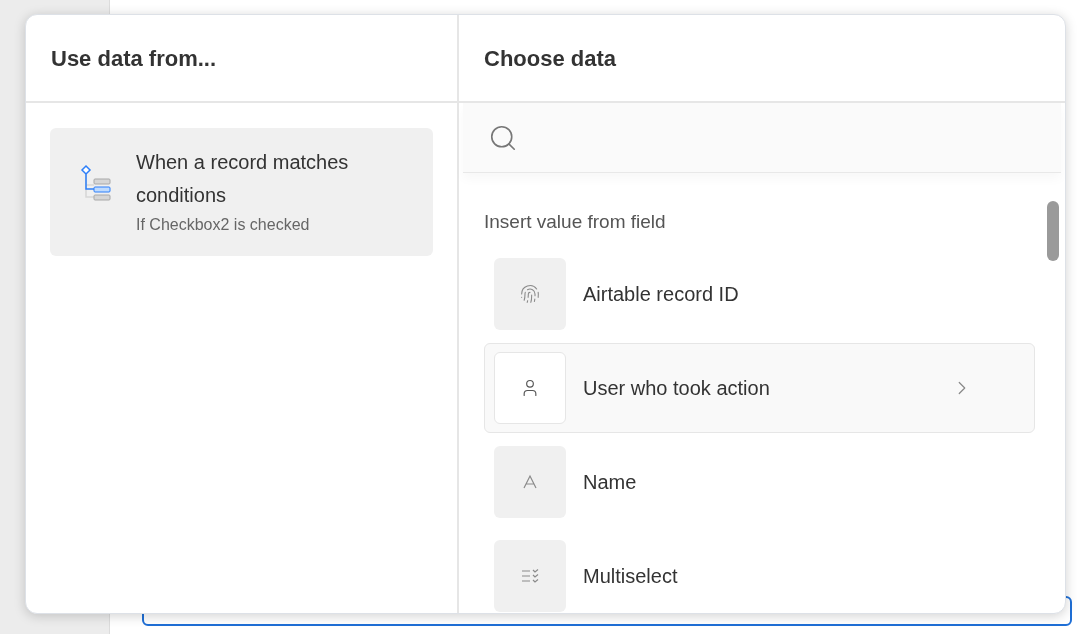 The image size is (1082, 634). I want to click on scrollbar-thumb, so click(1053, 231).